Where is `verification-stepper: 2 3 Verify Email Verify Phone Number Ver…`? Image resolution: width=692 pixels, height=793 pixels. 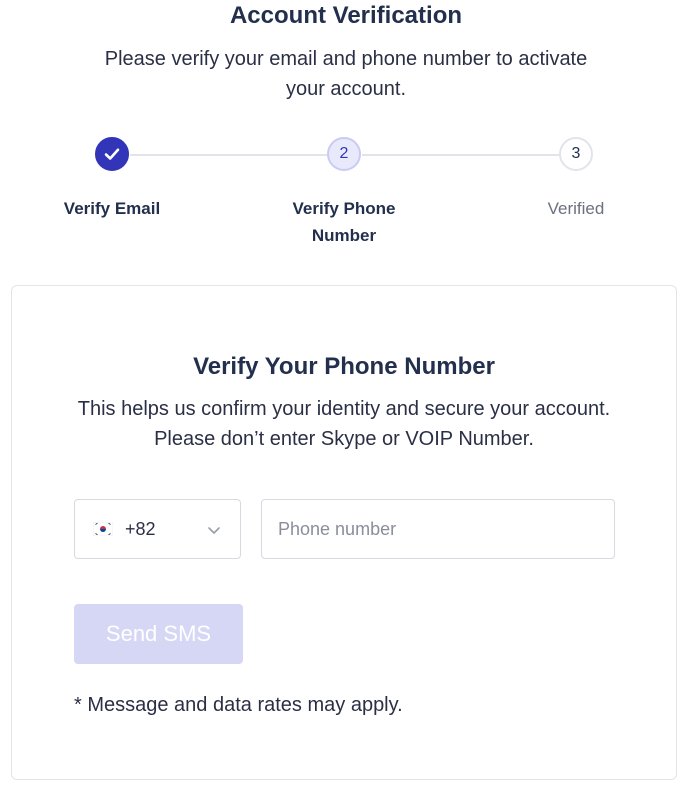
verification-stepper: 2 3 Verify Email Verify Phone Number Ver… is located at coordinates (346, 192).